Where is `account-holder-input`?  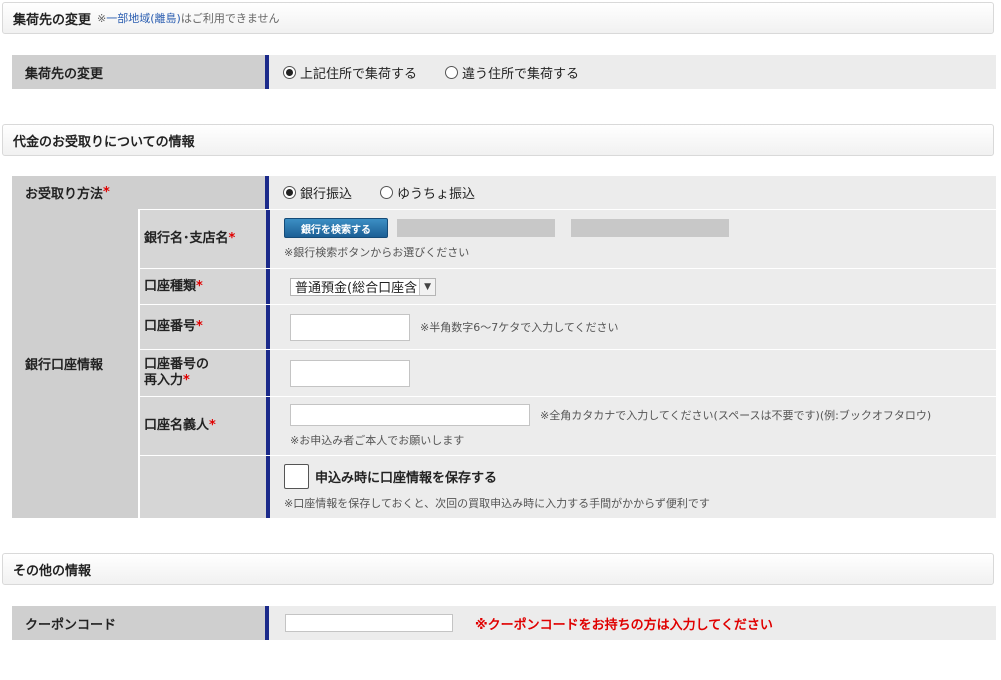 account-holder-input is located at coordinates (410, 415).